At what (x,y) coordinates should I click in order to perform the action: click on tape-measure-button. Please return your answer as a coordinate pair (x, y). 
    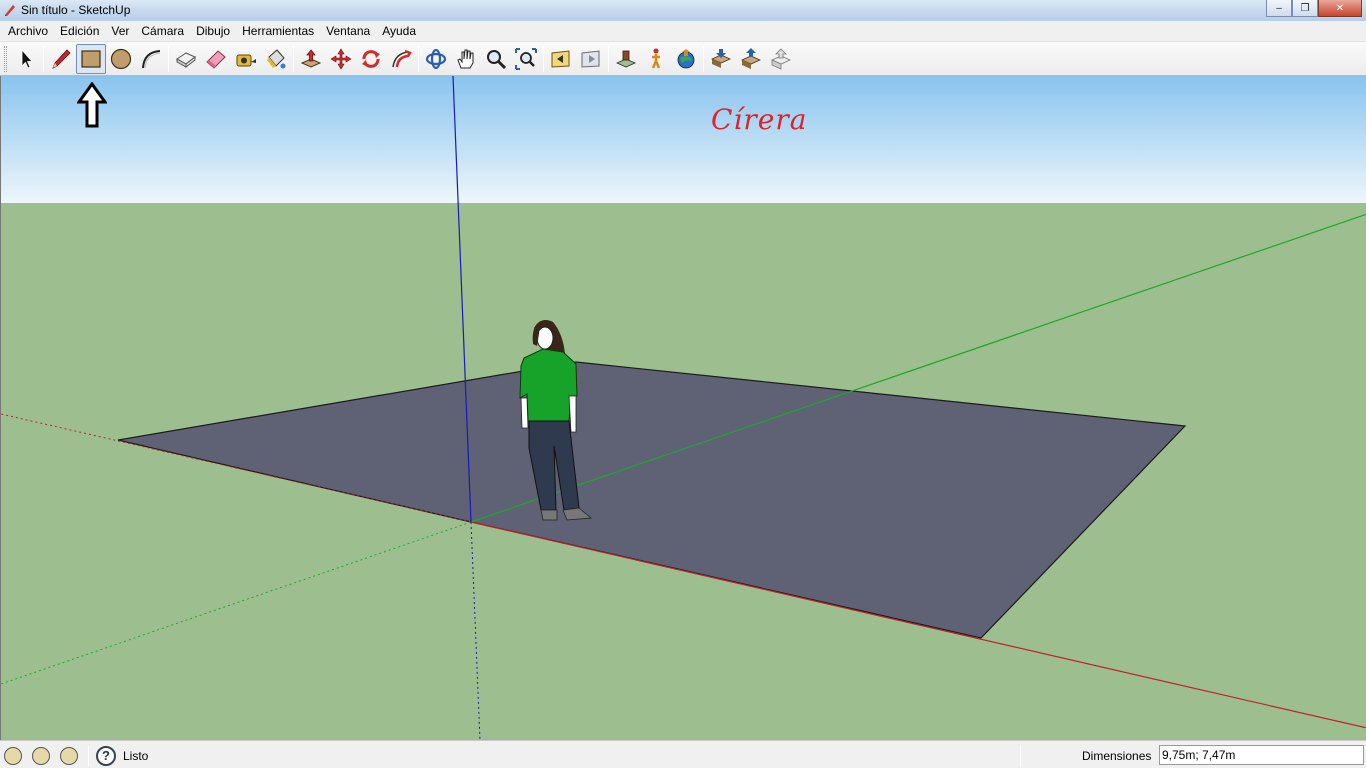
    Looking at the image, I should click on (246, 59).